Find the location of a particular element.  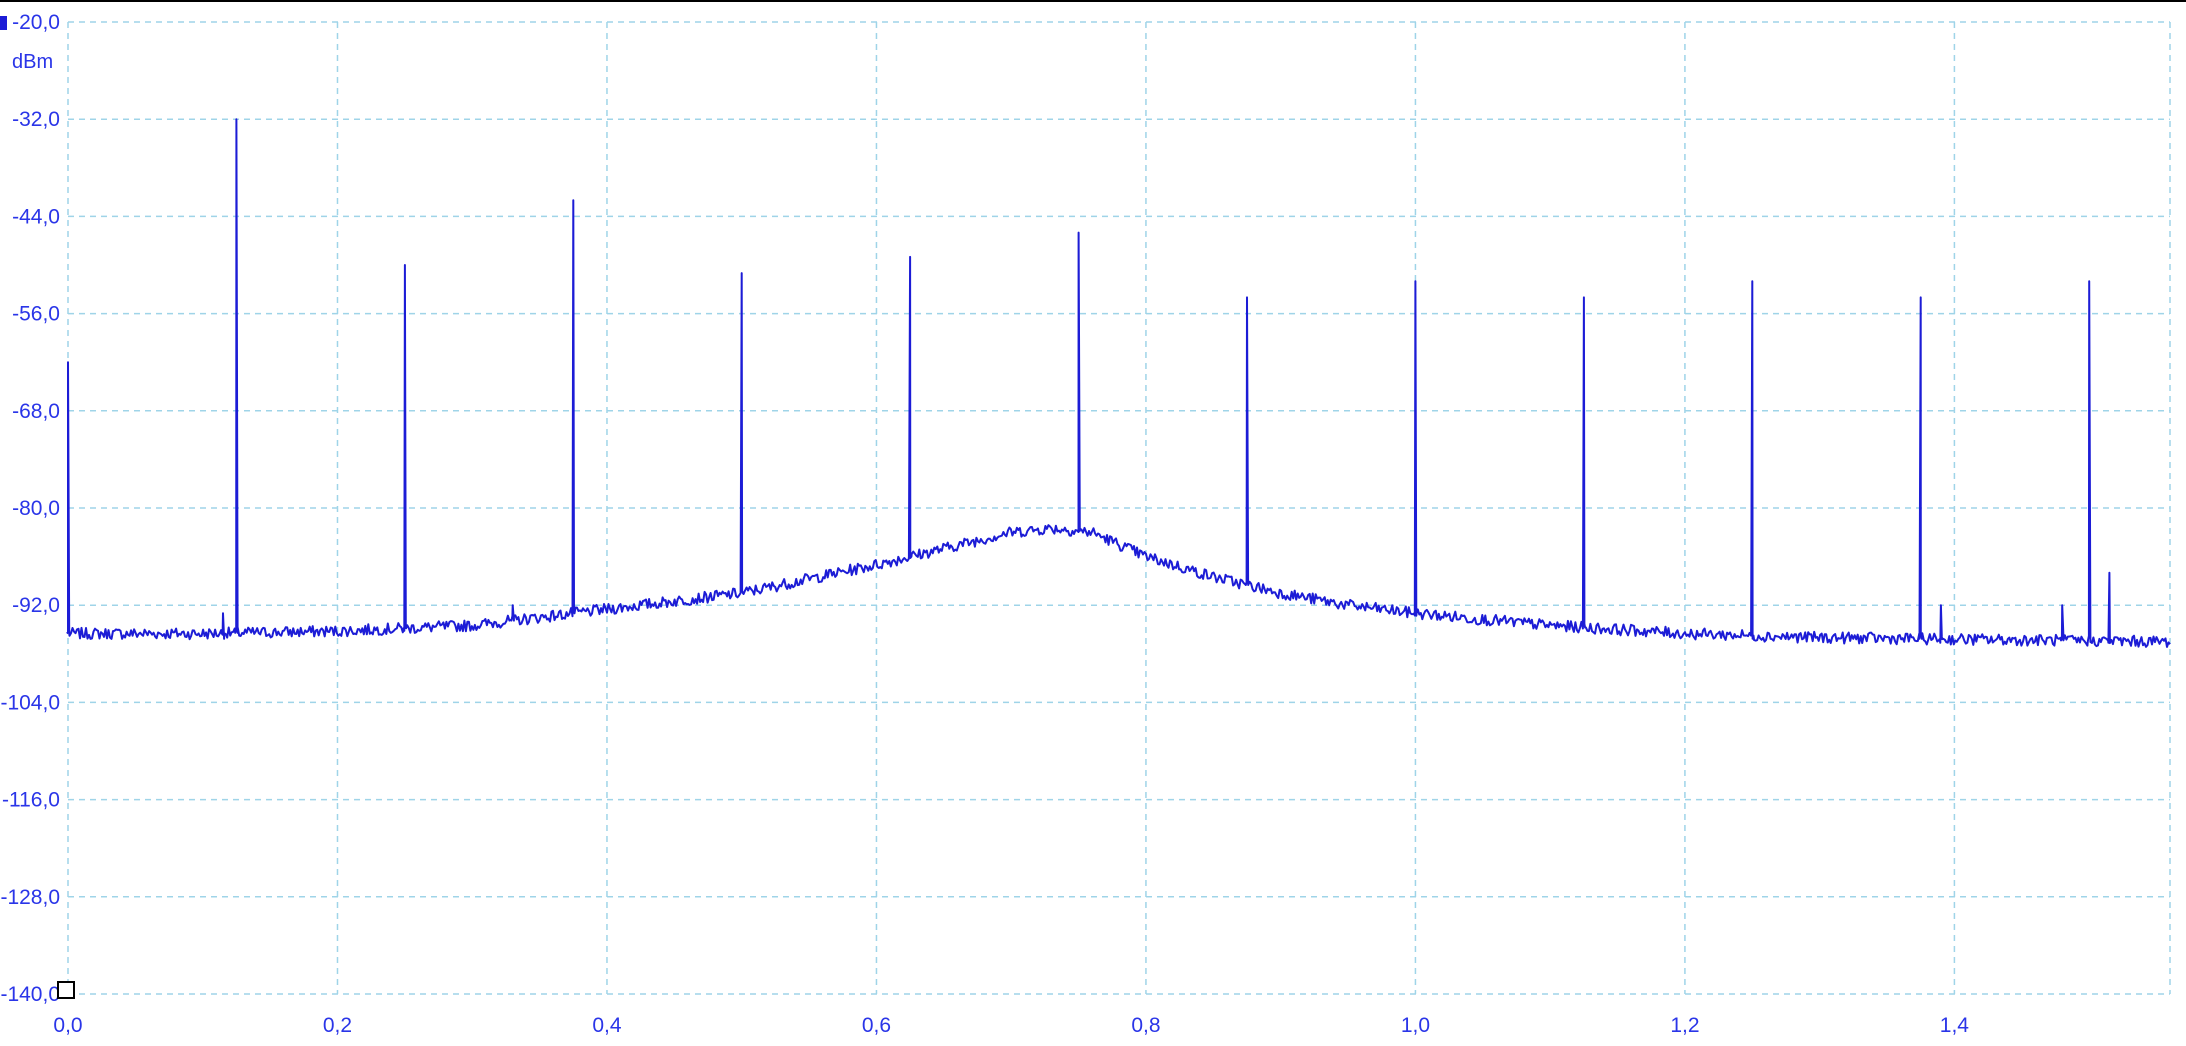

x-tick-label: 0,0 is located at coordinates (67, 1025).